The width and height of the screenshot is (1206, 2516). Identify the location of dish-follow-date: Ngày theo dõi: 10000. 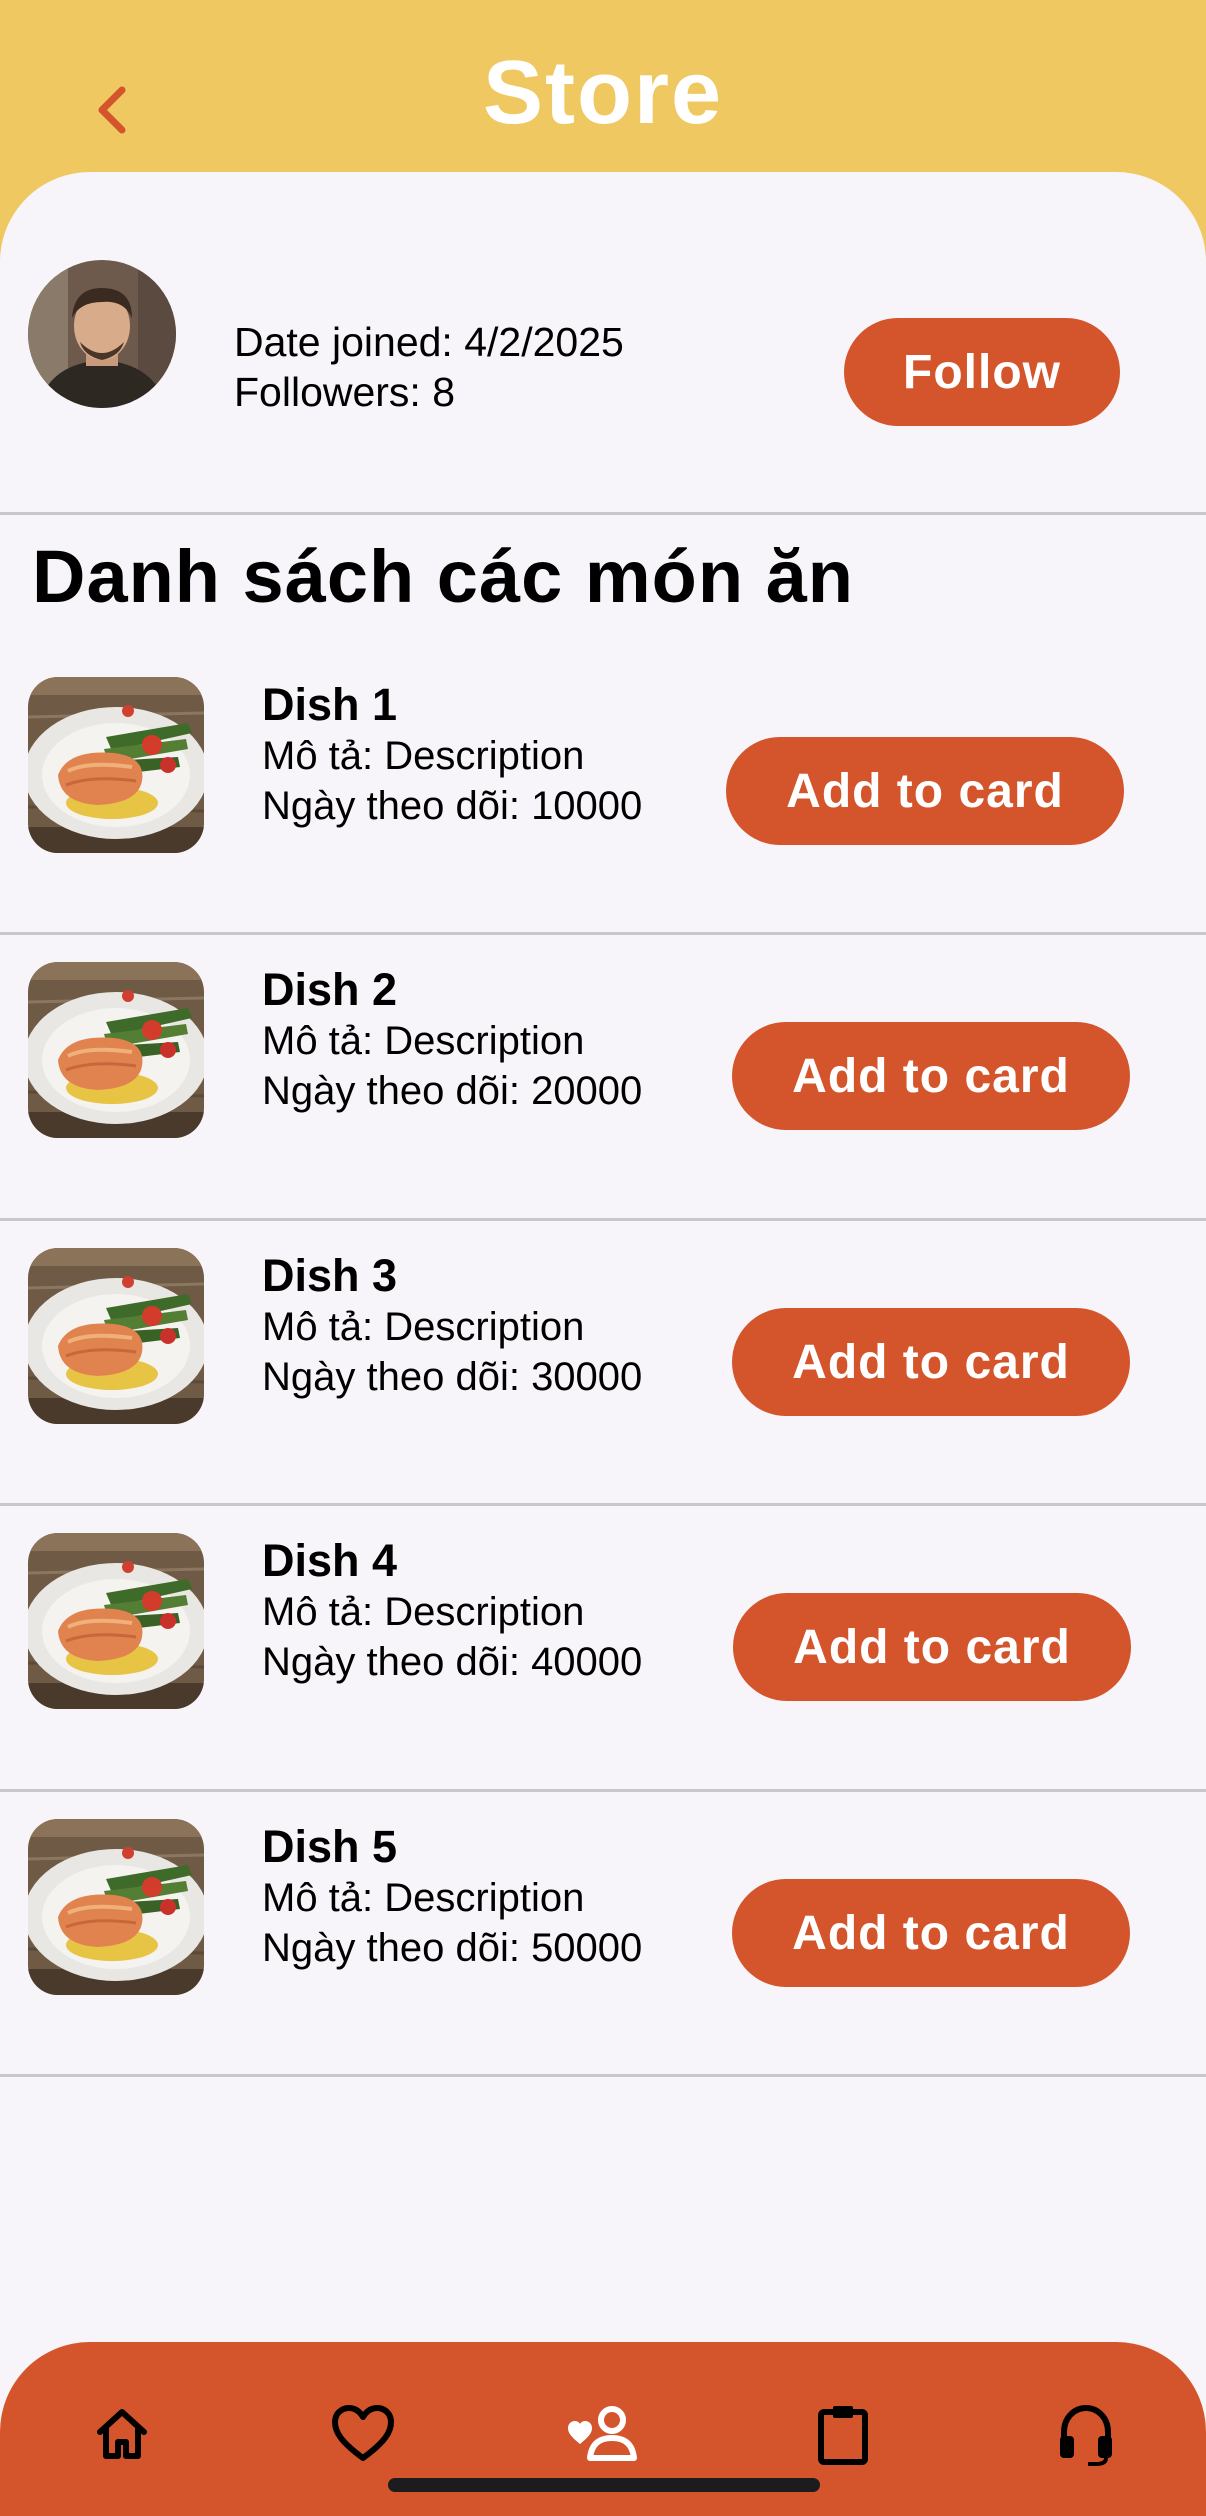
(452, 806).